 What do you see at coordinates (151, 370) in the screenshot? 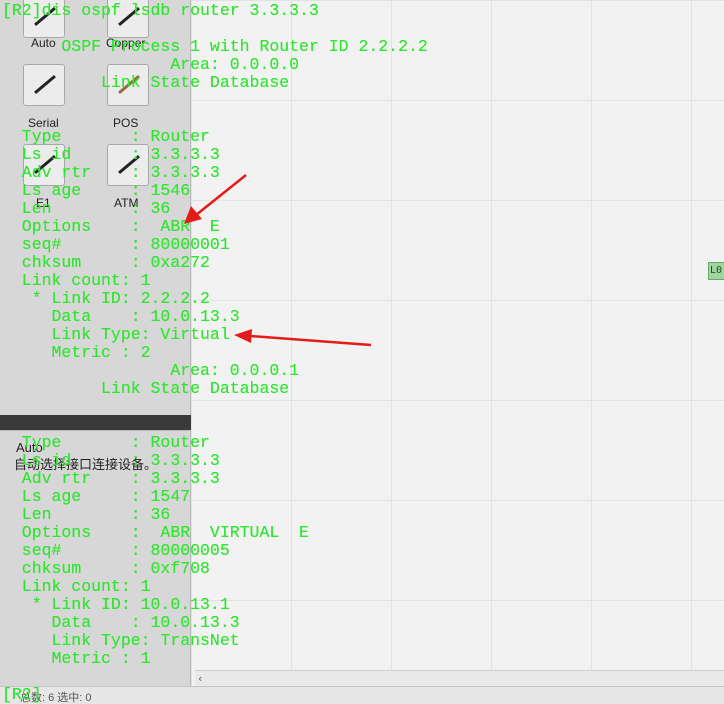
I see `console-line: Area: 0.0.0.1` at bounding box center [151, 370].